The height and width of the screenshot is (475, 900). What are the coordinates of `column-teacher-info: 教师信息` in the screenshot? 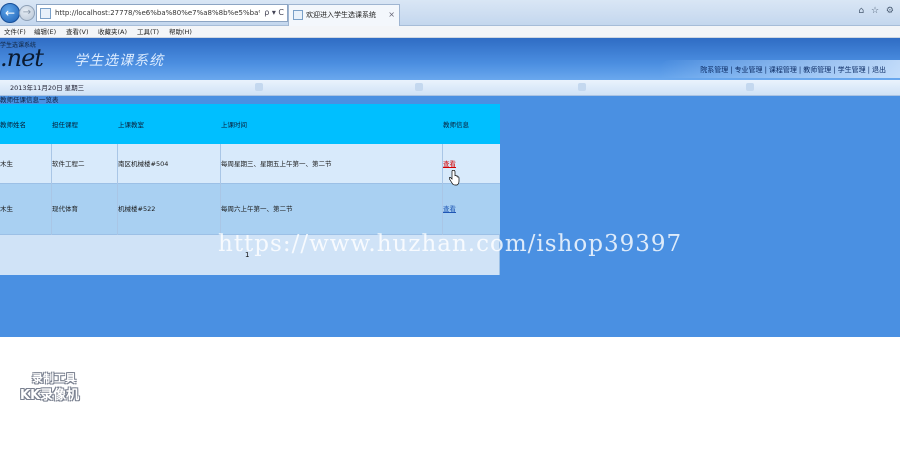 It's located at (456, 125).